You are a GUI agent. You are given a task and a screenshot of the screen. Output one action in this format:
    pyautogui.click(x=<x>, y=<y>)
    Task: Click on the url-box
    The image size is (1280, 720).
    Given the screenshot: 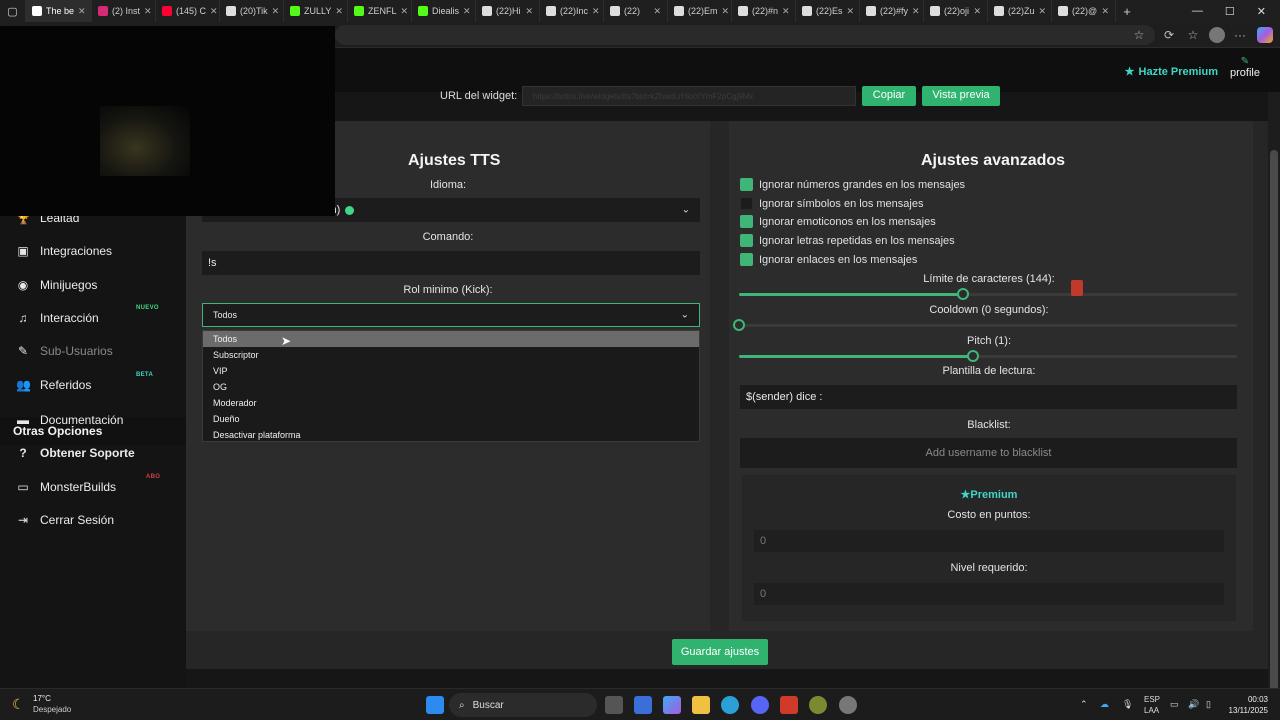 What is the action you would take?
    pyautogui.click(x=745, y=35)
    